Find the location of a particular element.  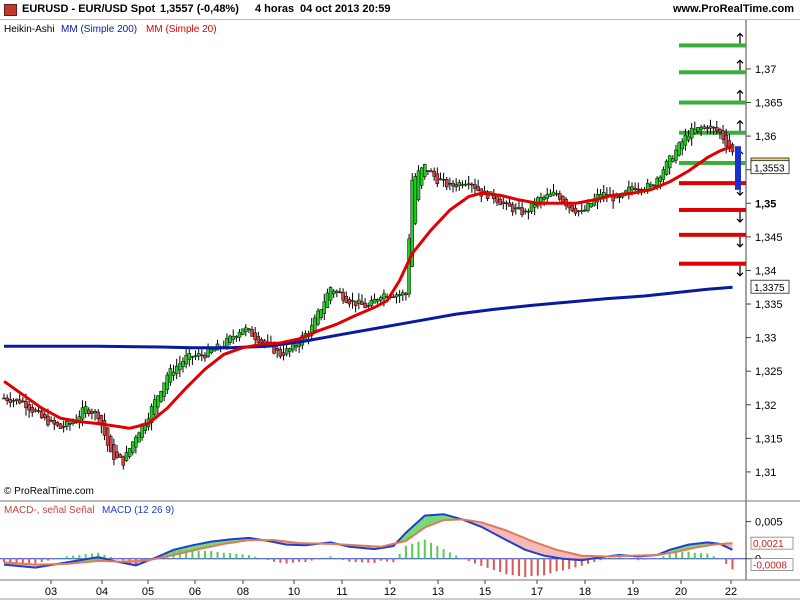

price-tick-label: 1,335 is located at coordinates (769, 305).